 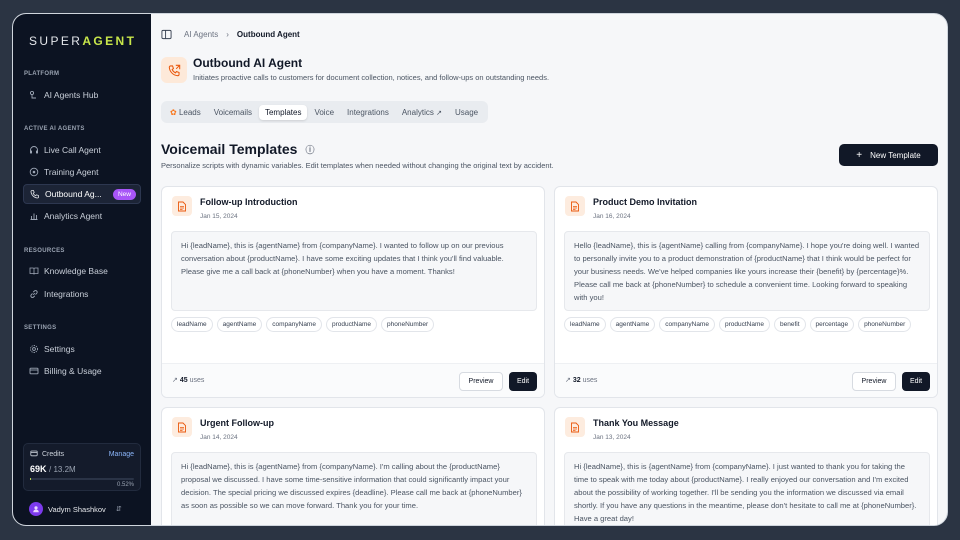 What do you see at coordinates (790, 324) in the screenshot?
I see `variable-chip: benefit` at bounding box center [790, 324].